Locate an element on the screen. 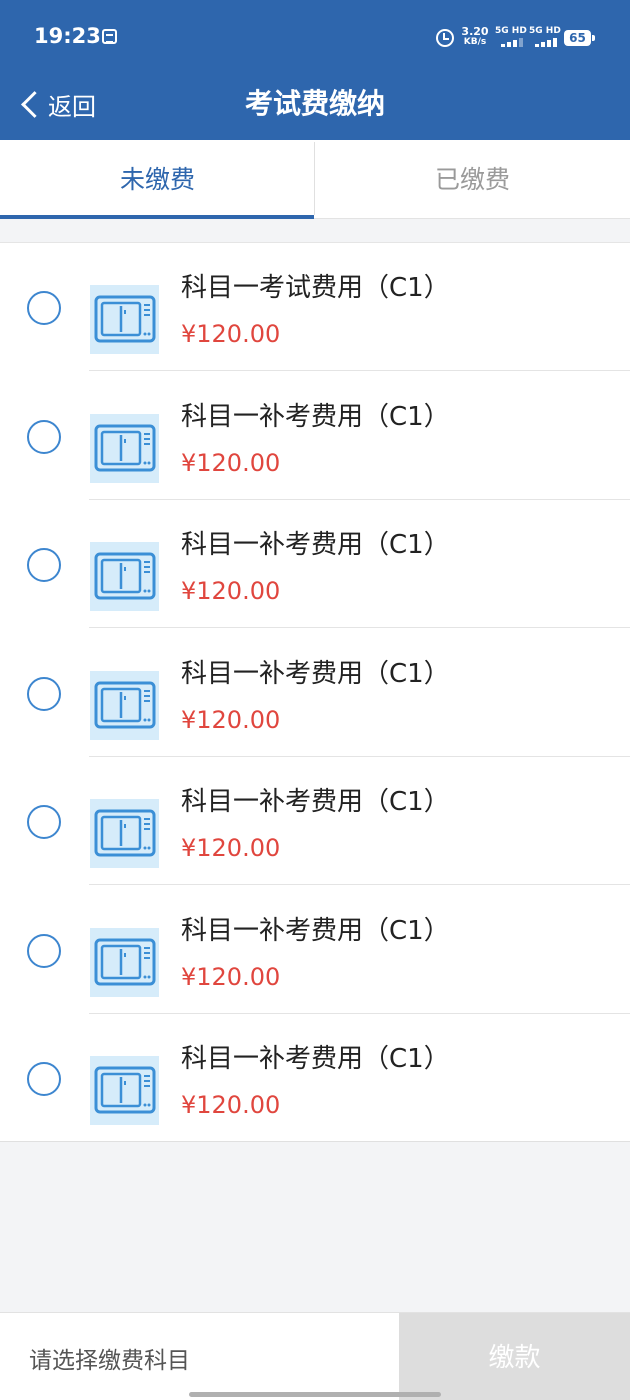 This screenshot has height=1400, width=630. app-header: 19:23 3.20 KB/s 5G HD 5G HD 65 返回 考试费缴纳 is located at coordinates (315, 70).